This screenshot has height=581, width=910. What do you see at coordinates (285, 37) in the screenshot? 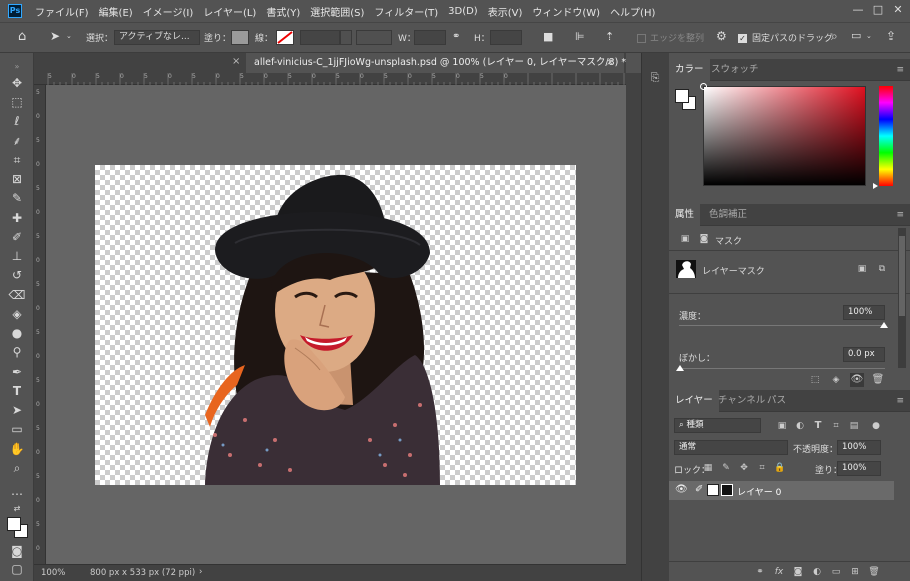
I see `stroke-swatch` at bounding box center [285, 37].